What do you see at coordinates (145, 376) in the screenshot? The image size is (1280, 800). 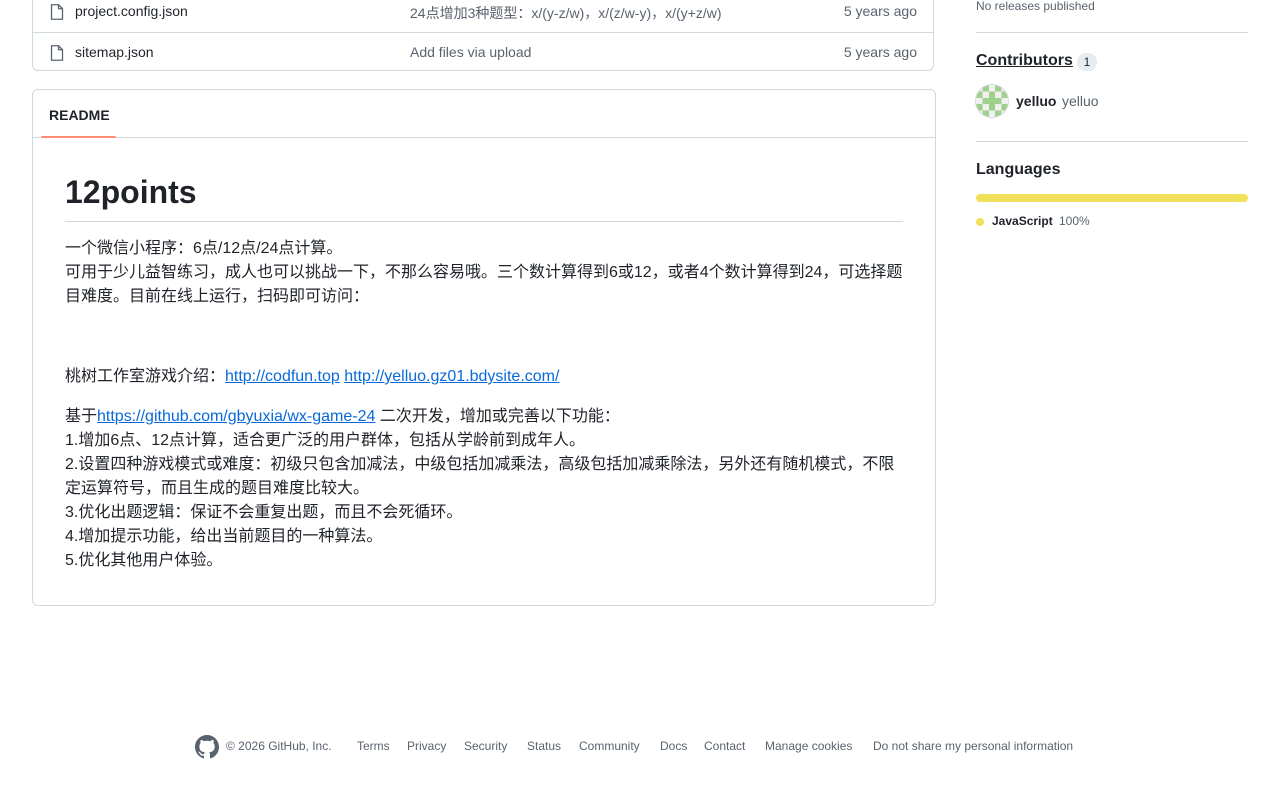 I see `readme-text: 桃树工作室游戏介绍：` at bounding box center [145, 376].